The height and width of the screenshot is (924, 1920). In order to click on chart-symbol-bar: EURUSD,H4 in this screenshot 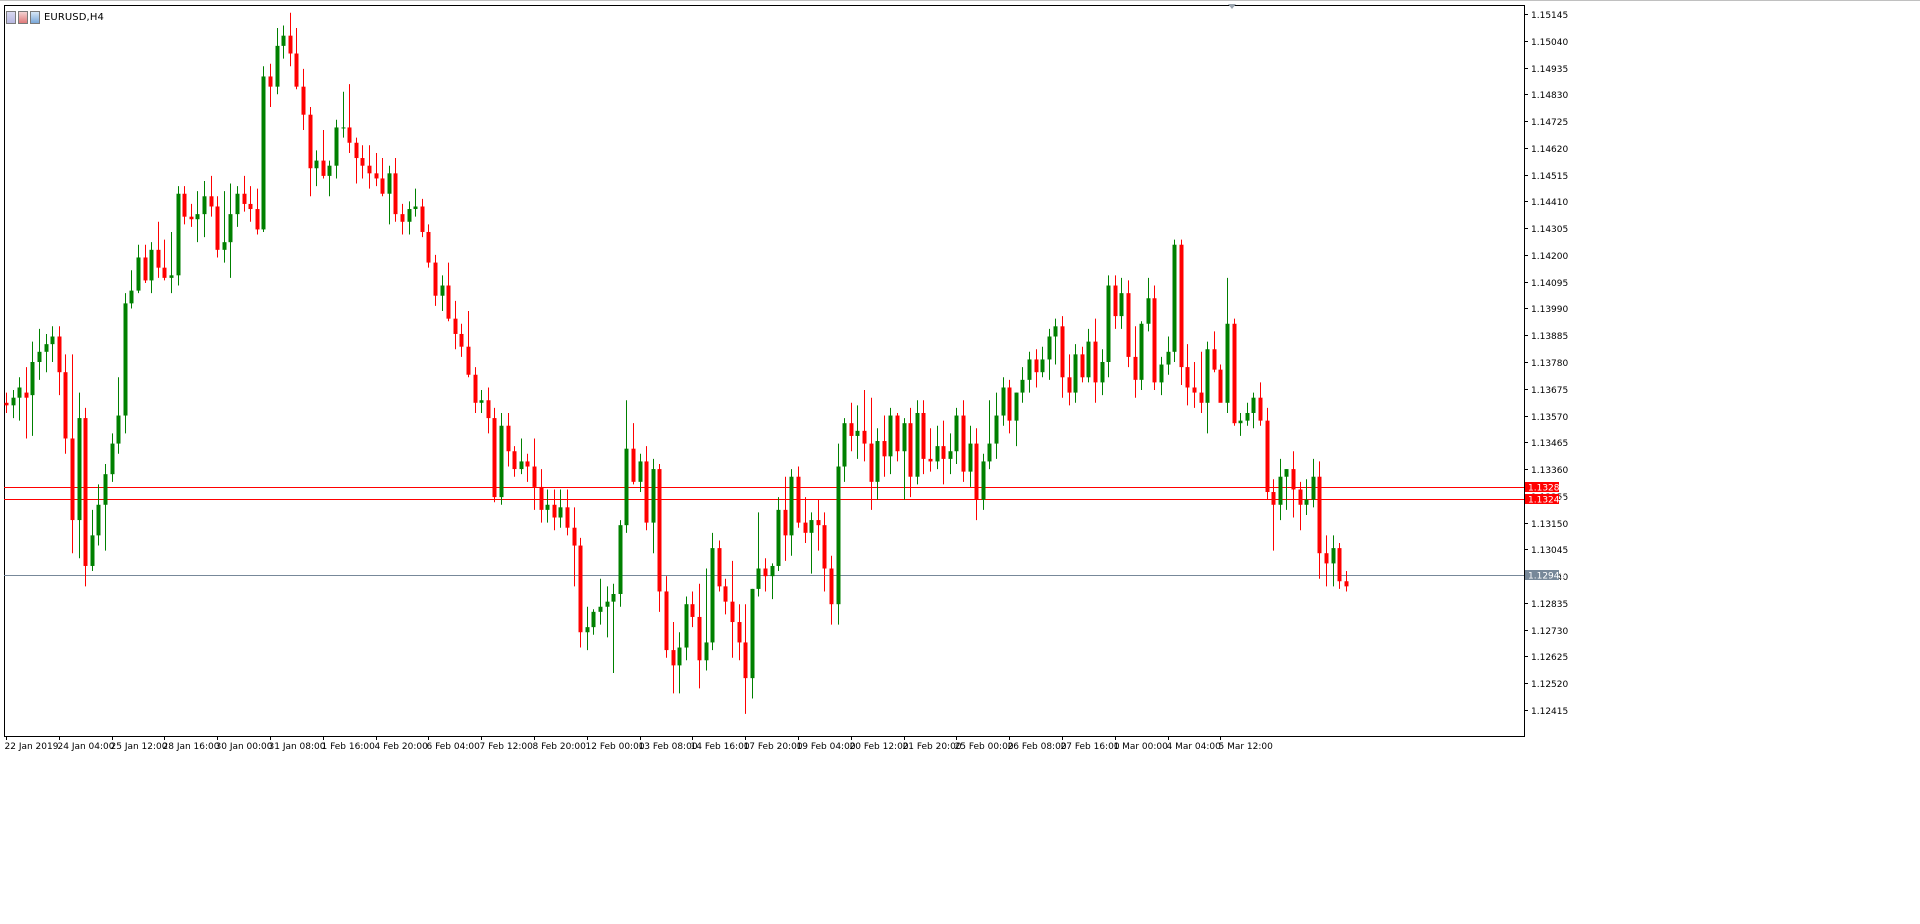, I will do `click(55, 17)`.